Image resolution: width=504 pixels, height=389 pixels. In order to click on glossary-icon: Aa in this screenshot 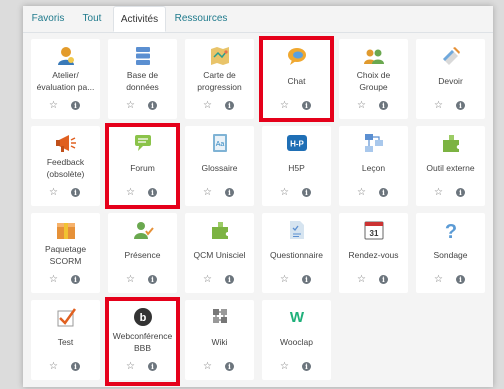, I will do `click(220, 143)`.